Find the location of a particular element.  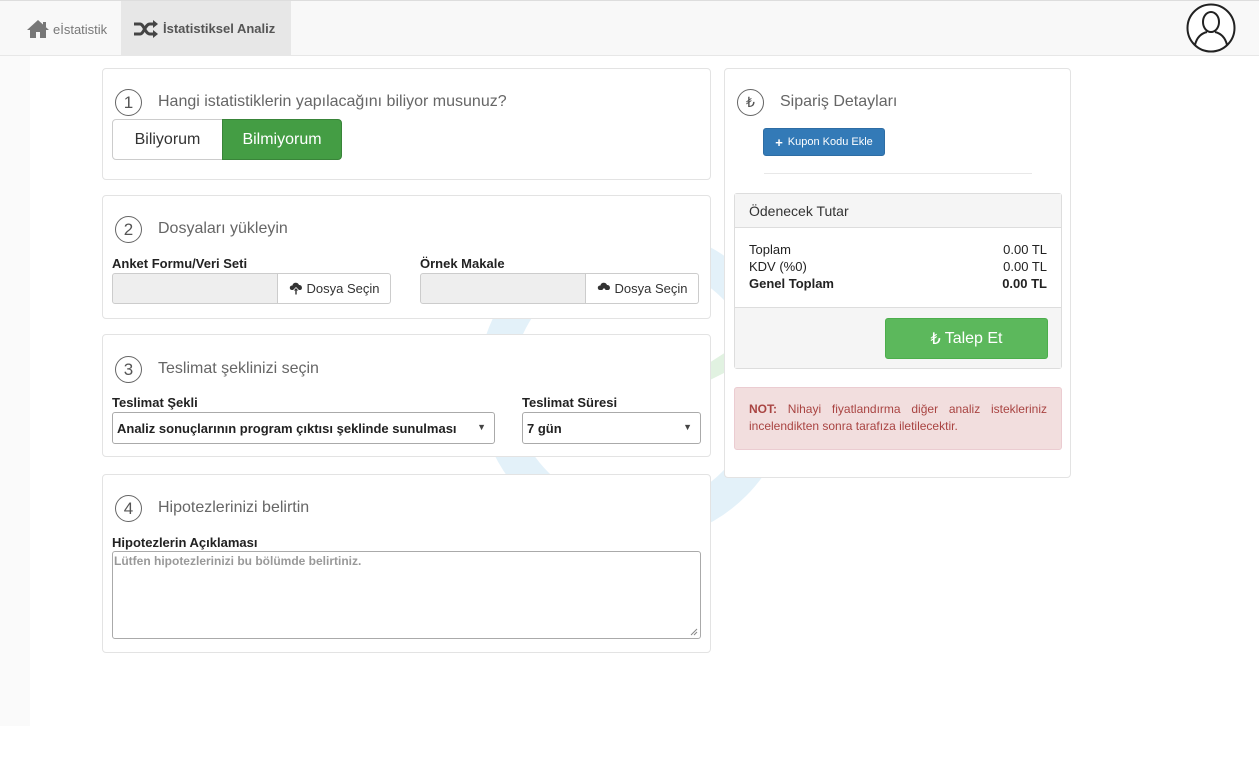

delivery-duration-value: 7 gün is located at coordinates (544, 428).